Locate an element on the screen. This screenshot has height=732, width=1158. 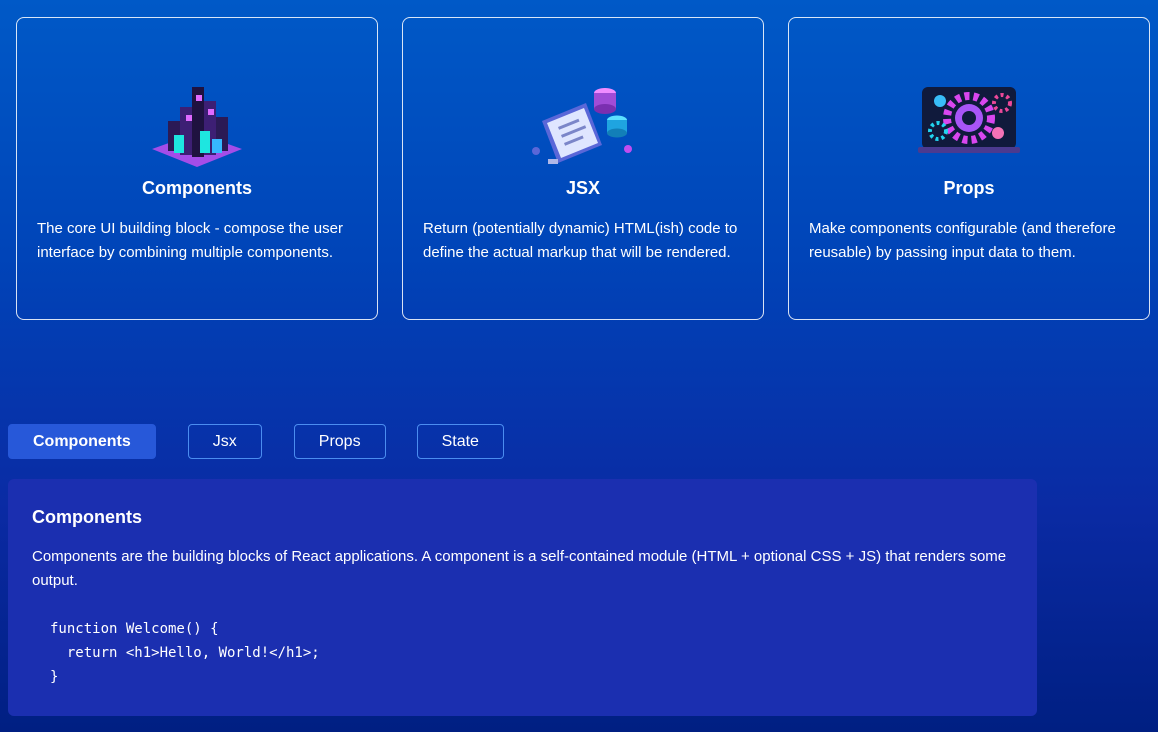
concept-title: Components is located at coordinates (197, 187).